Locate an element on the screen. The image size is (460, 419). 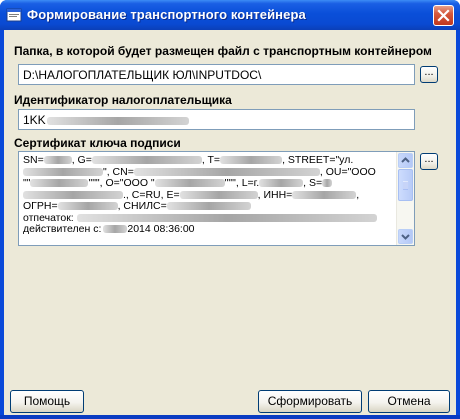
folder-path-field: D:\НАЛОГОПЛАТЕЛЬЩИК ЮЛ\INPUTDOC\ is located at coordinates (216, 74).